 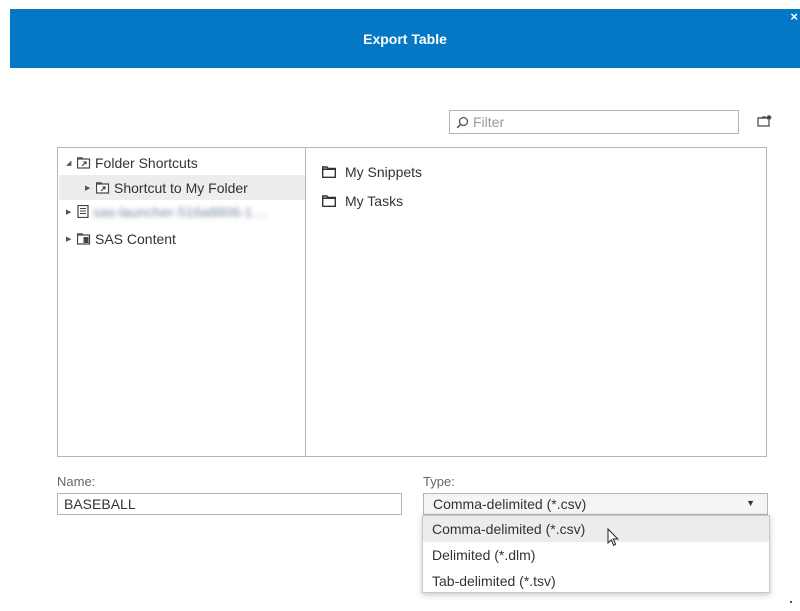 What do you see at coordinates (794, 17) in the screenshot?
I see `close-button: ×` at bounding box center [794, 17].